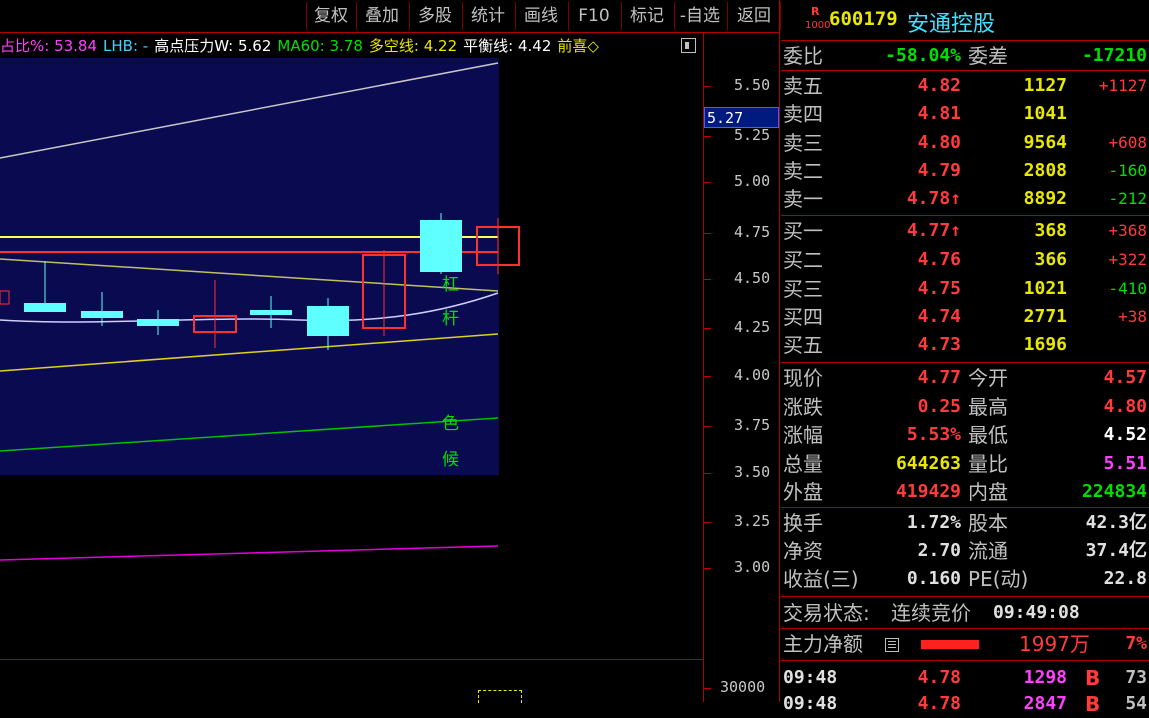  What do you see at coordinates (1045, 198) in the screenshot?
I see `sell-volume: 8892` at bounding box center [1045, 198].